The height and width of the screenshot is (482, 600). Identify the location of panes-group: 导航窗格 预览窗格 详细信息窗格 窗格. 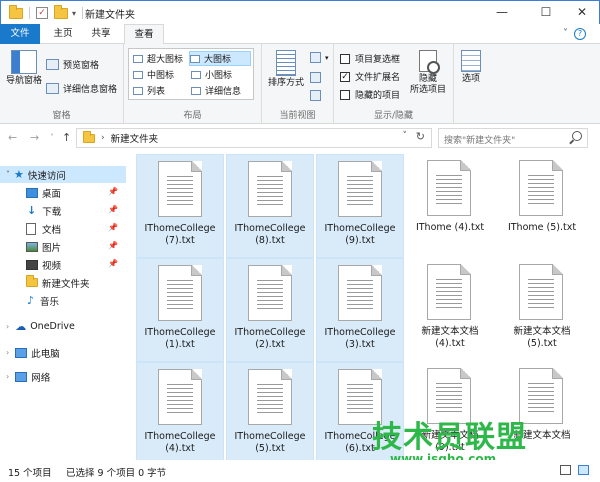
(62, 84).